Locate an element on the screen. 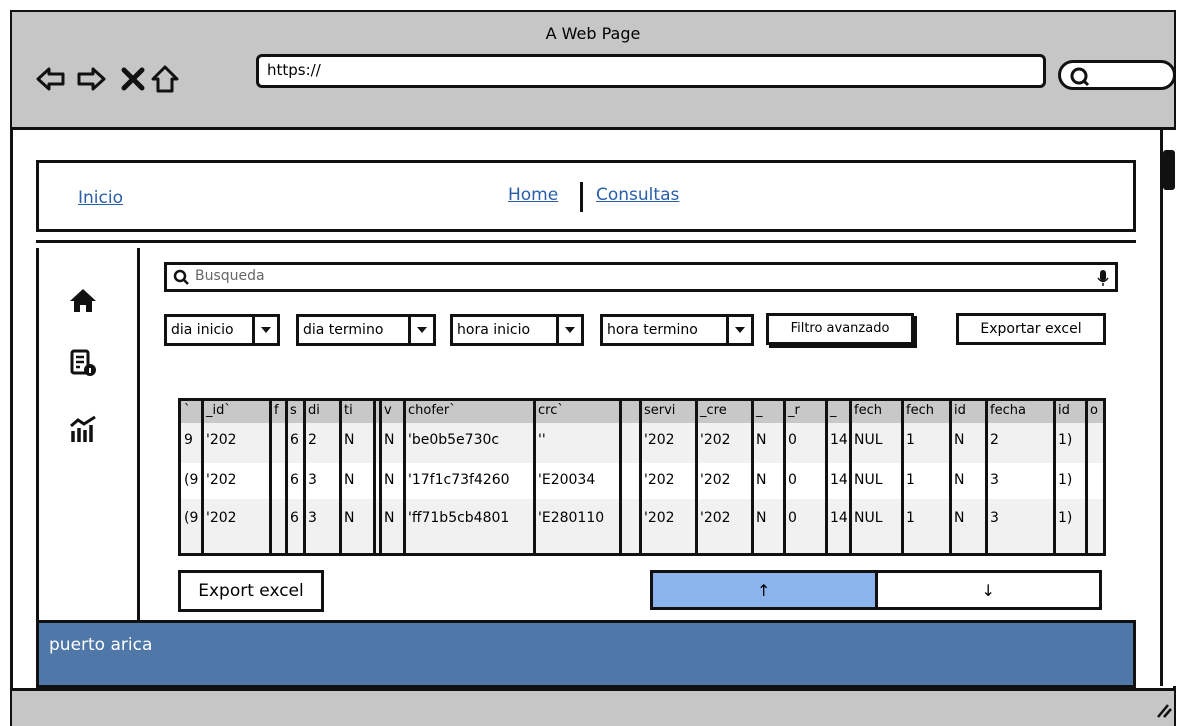 This screenshot has width=1179, height=726. forward-arrow-icon is located at coordinates (91, 79).